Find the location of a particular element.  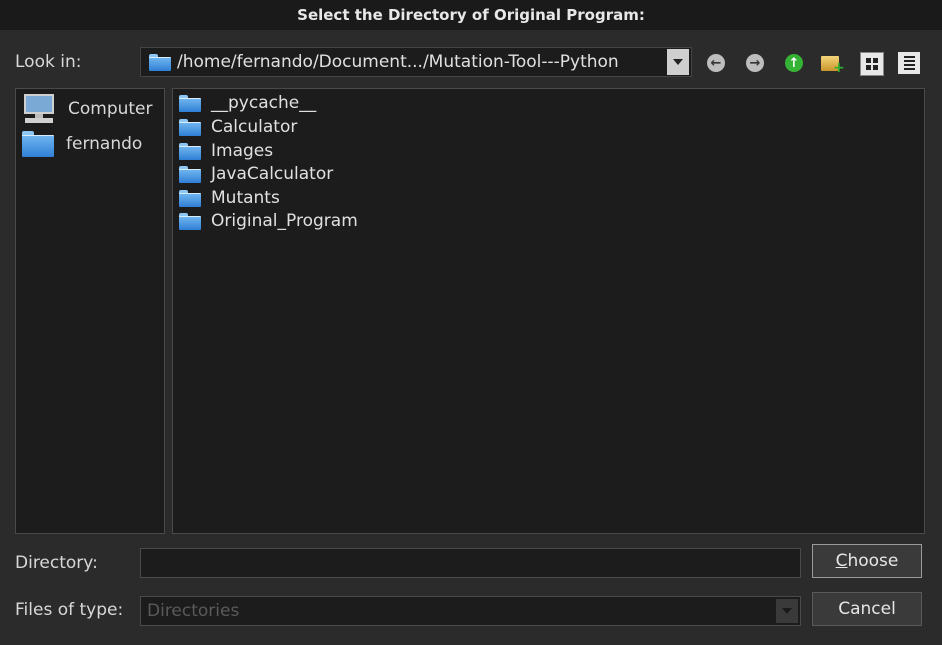

list-item: Calculator is located at coordinates (238, 127).